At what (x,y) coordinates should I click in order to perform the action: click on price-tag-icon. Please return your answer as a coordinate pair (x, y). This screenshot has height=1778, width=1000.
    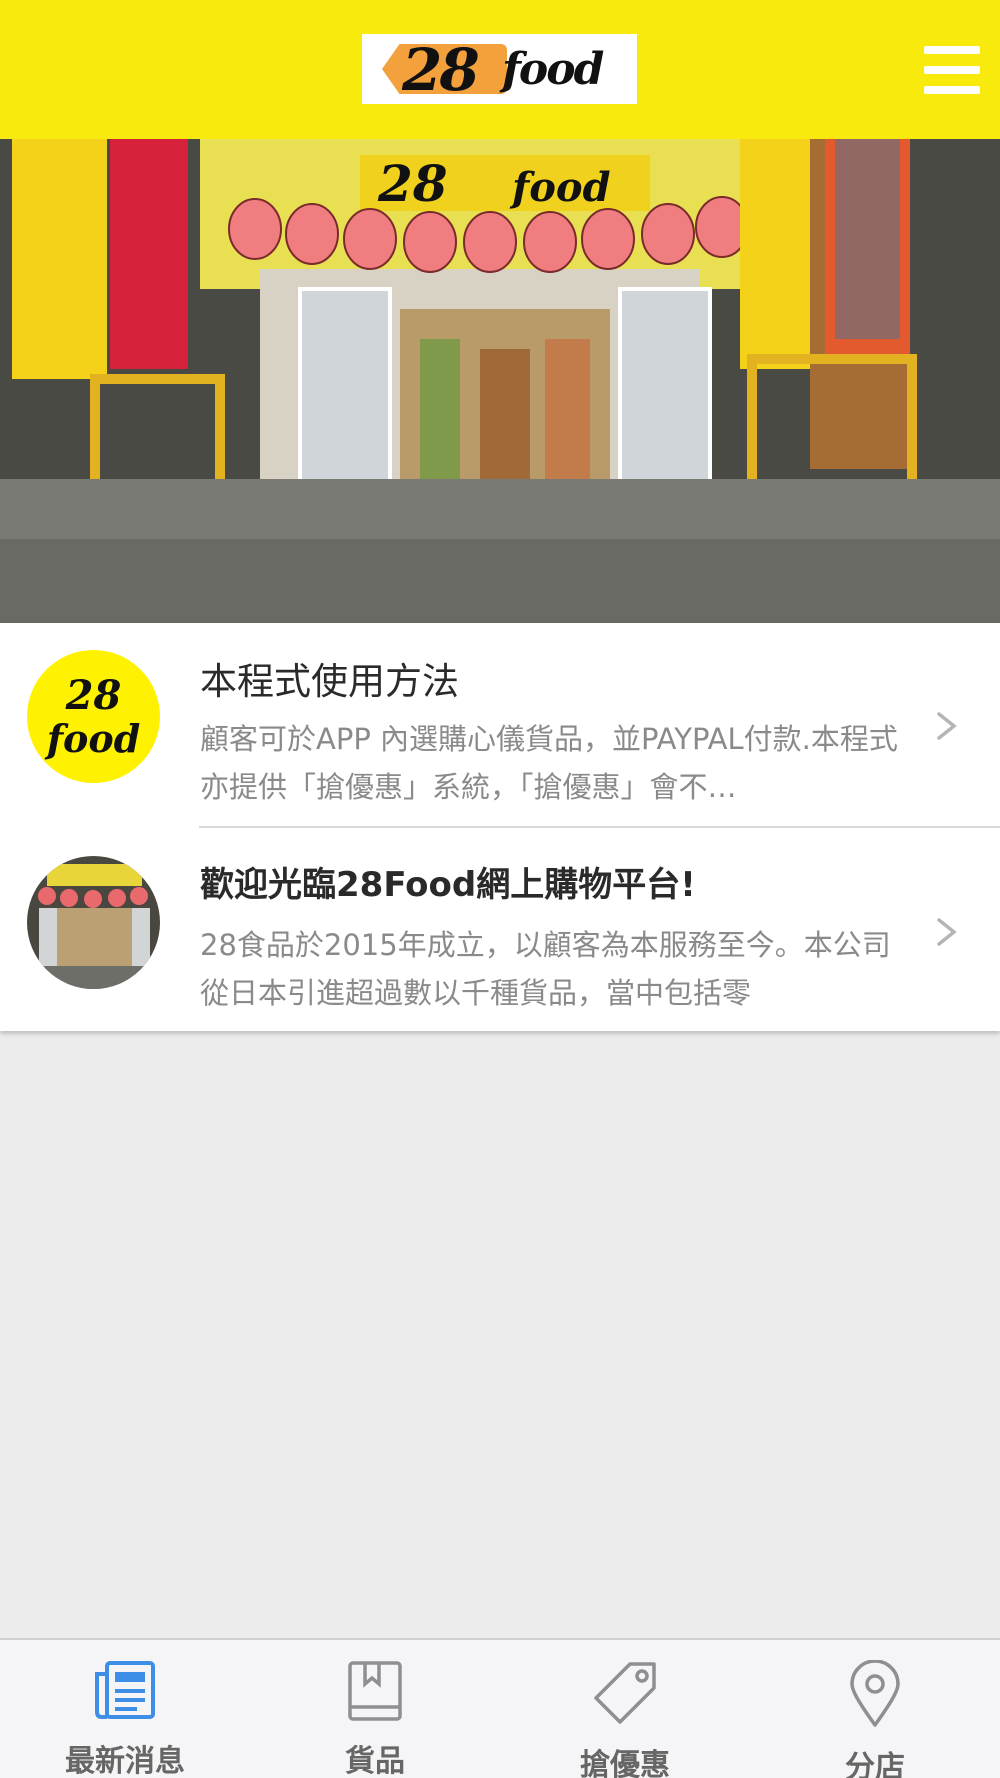
    Looking at the image, I should click on (625, 1693).